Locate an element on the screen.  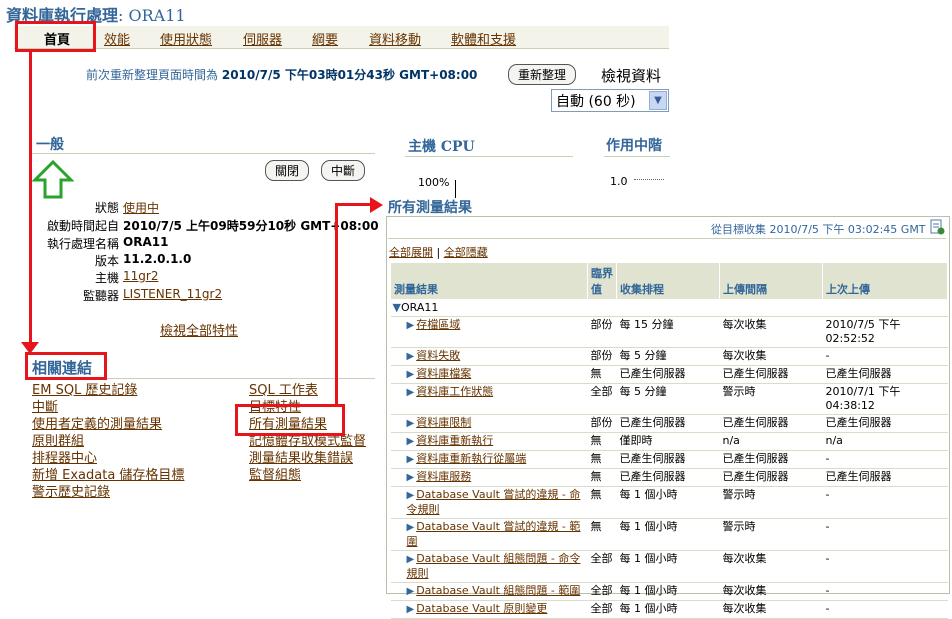
cell-metric-name: ▶ Database Vault 嘗試的違規 - 命令規則 is located at coordinates (489, 502).